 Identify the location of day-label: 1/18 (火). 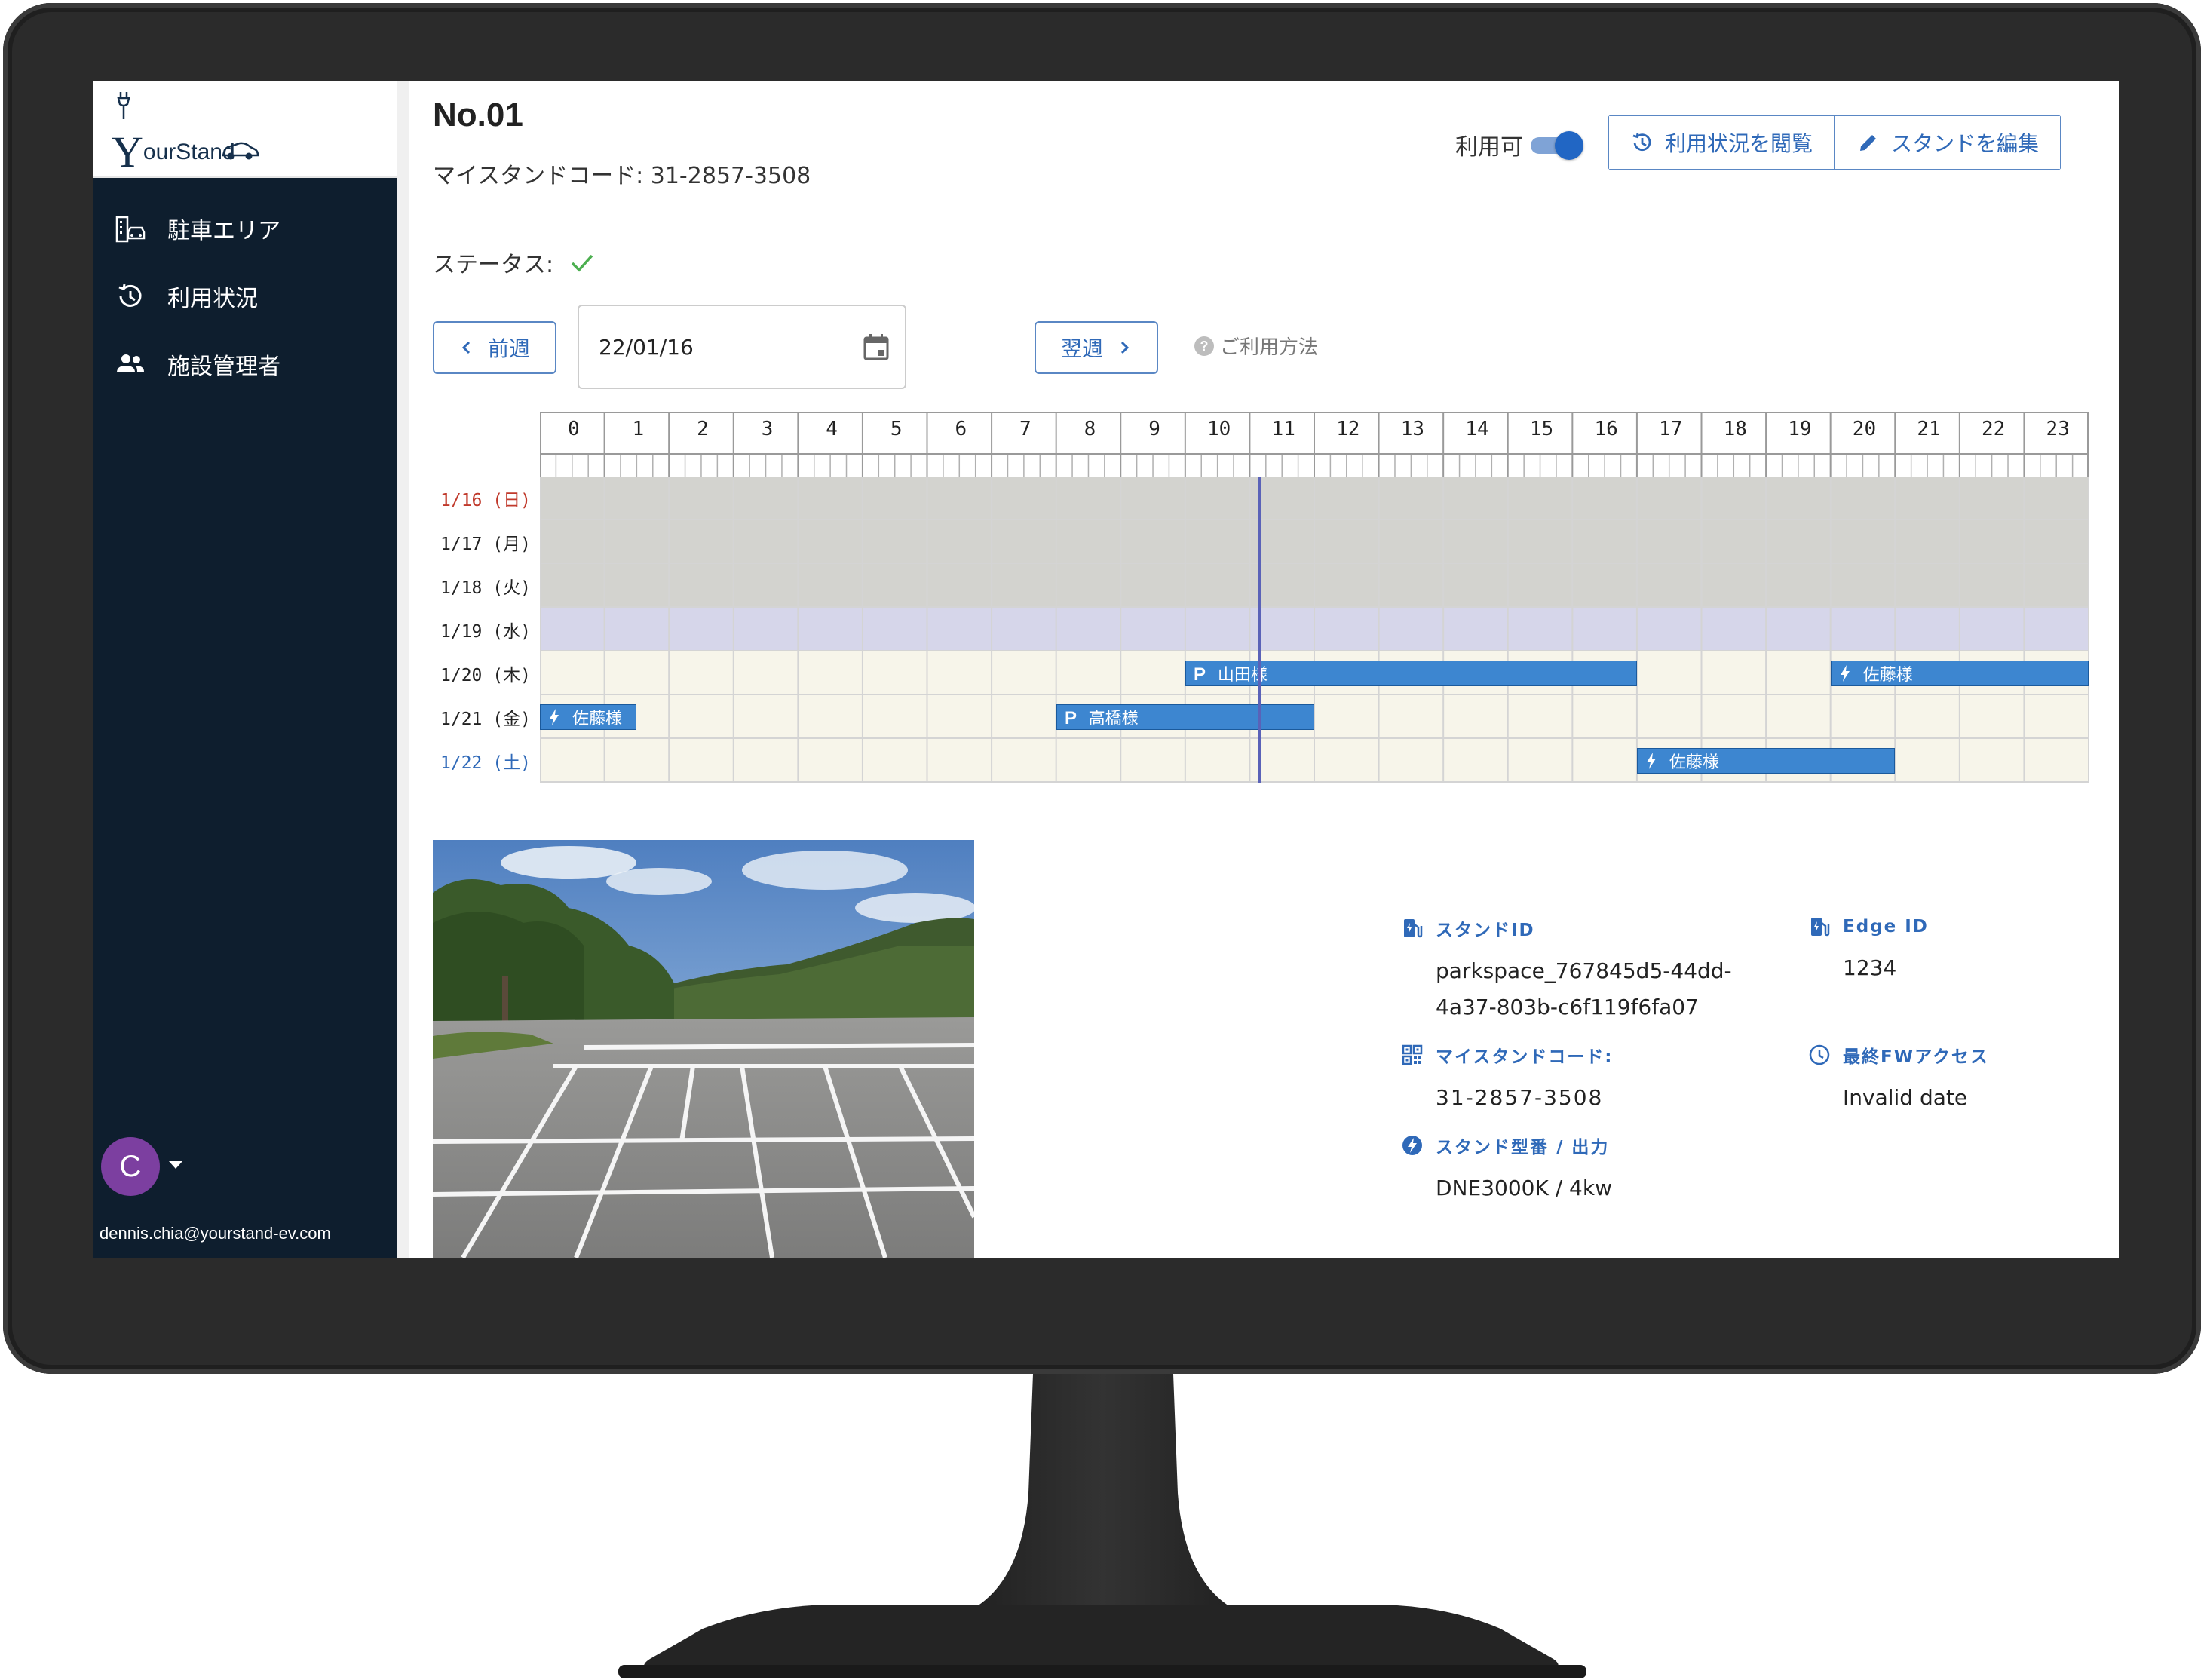
(486, 588).